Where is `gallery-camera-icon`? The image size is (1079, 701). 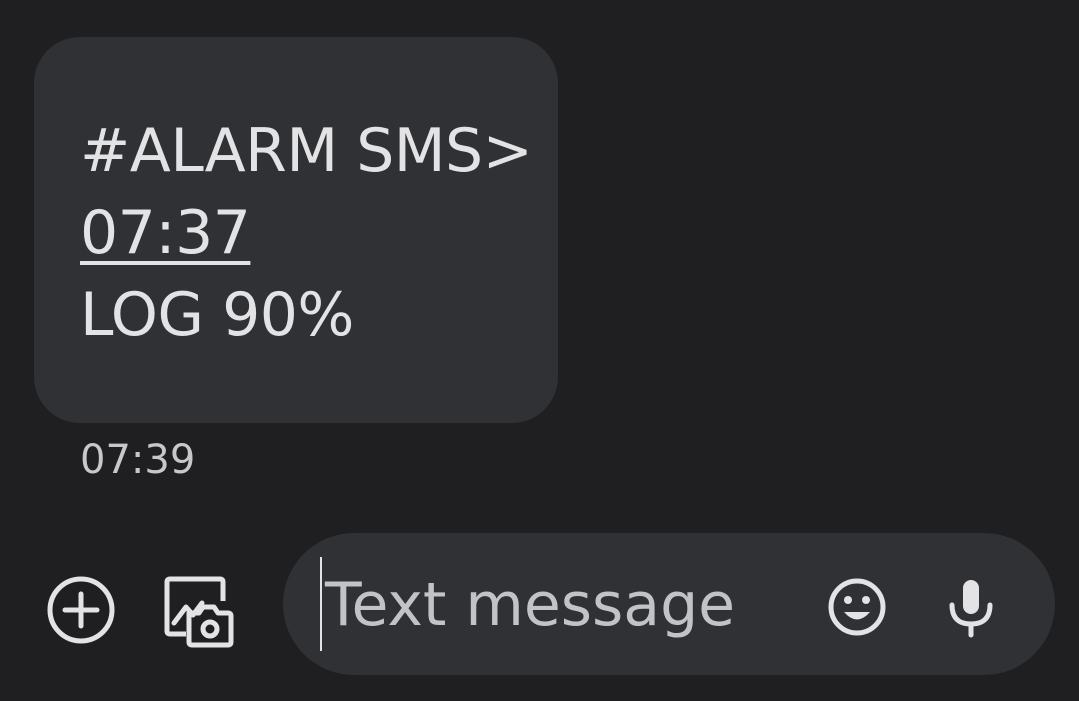 gallery-camera-icon is located at coordinates (199, 612).